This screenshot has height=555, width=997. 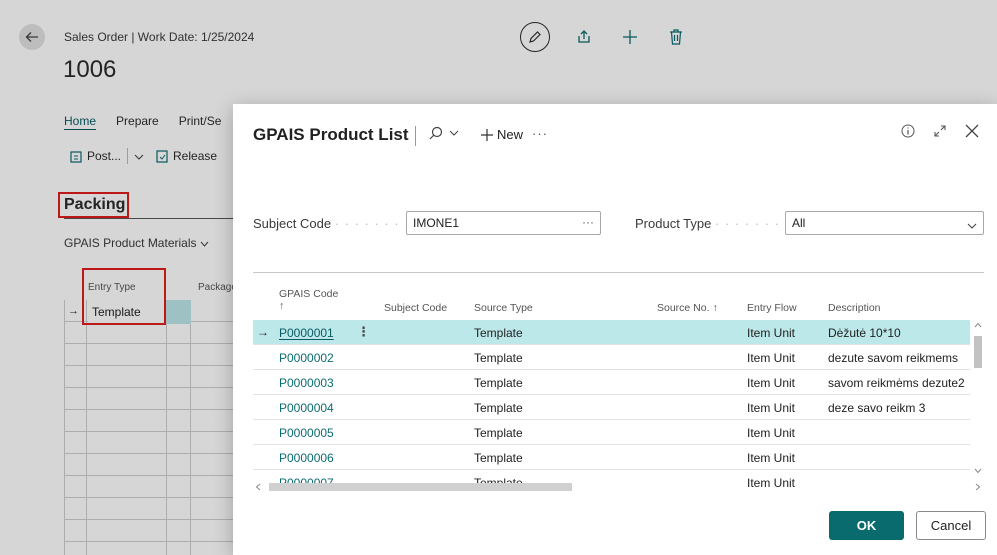 What do you see at coordinates (415, 308) in the screenshot?
I see `column-header-subject-code: Subject Code` at bounding box center [415, 308].